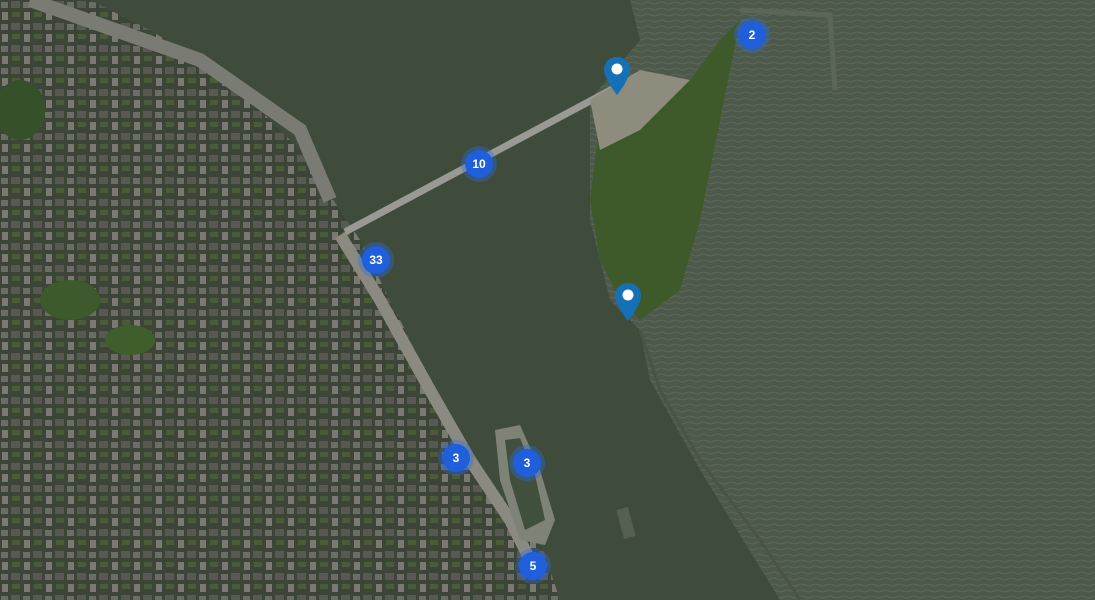 The width and height of the screenshot is (1095, 600). I want to click on cluster-count: 2, so click(752, 35).